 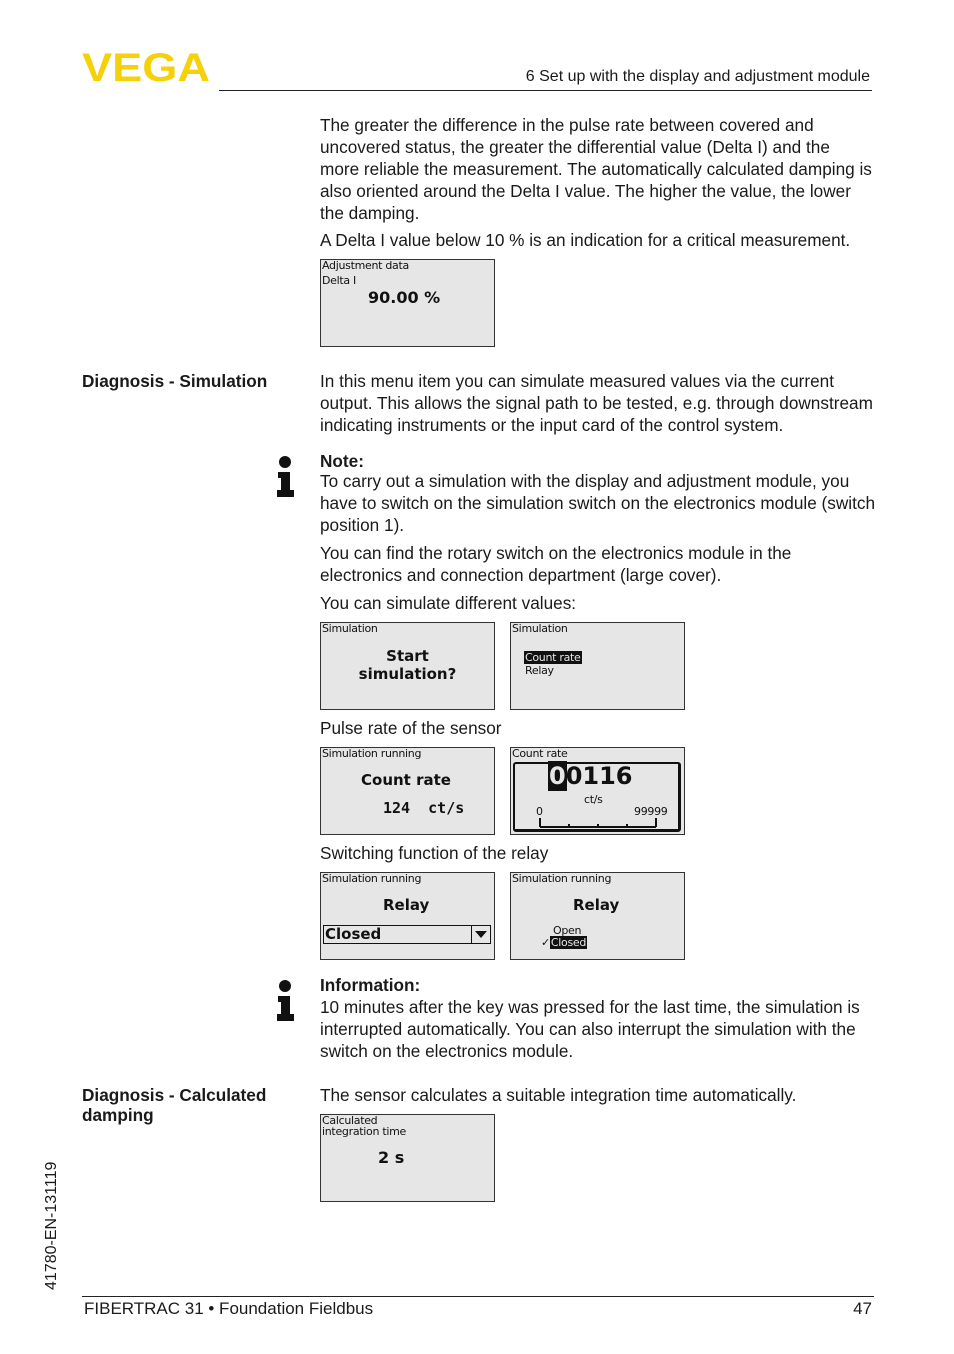 What do you see at coordinates (568, 942) in the screenshot?
I see `option-label: Closed` at bounding box center [568, 942].